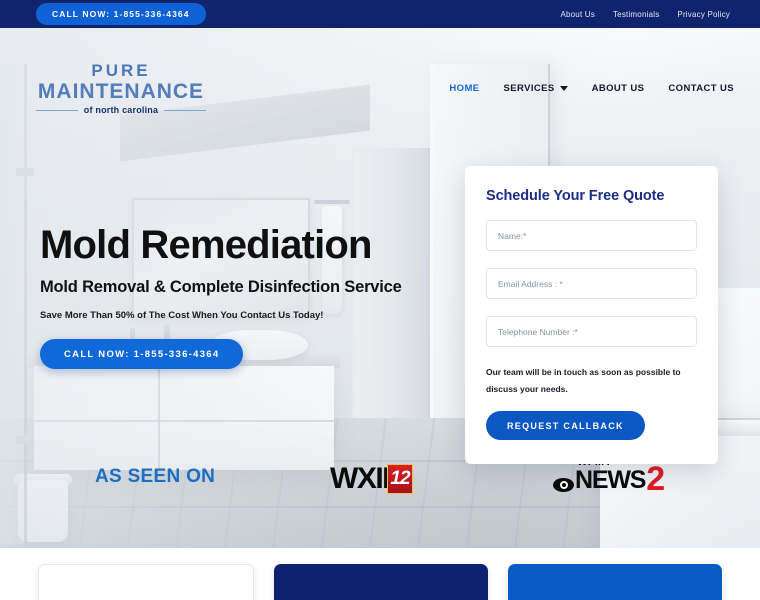 The width and height of the screenshot is (760, 600). I want to click on hero-call-now-button: CALL NOW: 1-855-336-4364, so click(142, 354).